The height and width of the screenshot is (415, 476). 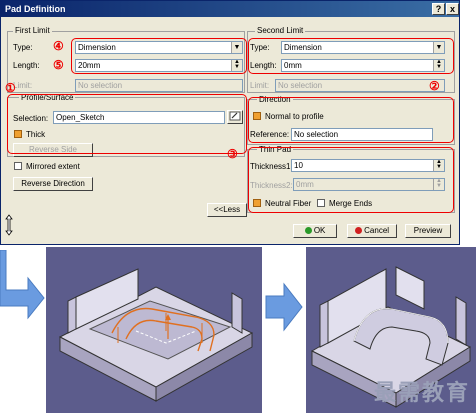 I want to click on annotation-box-second, so click(x=351, y=56).